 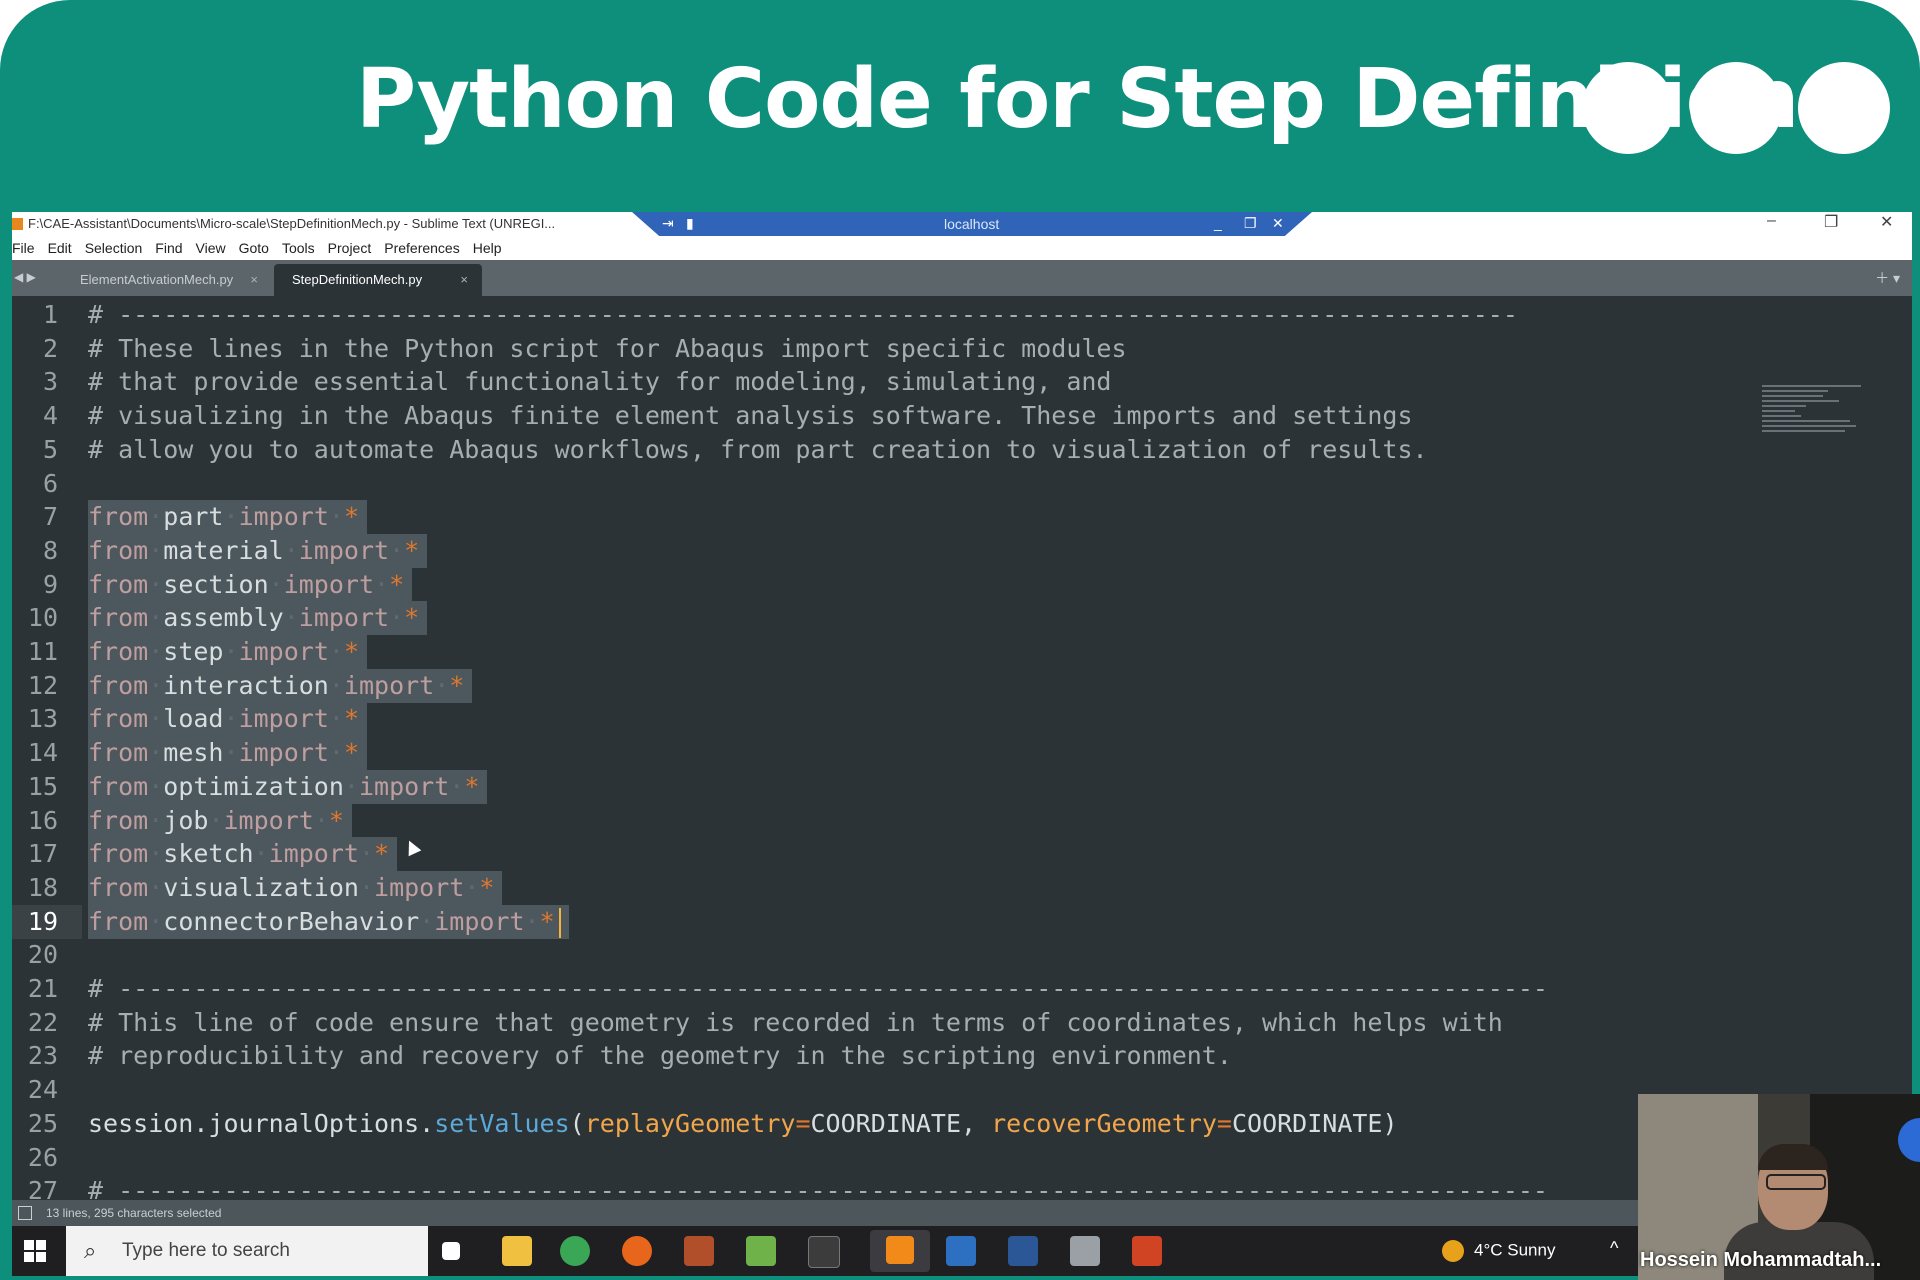 What do you see at coordinates (892, 955) in the screenshot?
I see `code-line: 20` at bounding box center [892, 955].